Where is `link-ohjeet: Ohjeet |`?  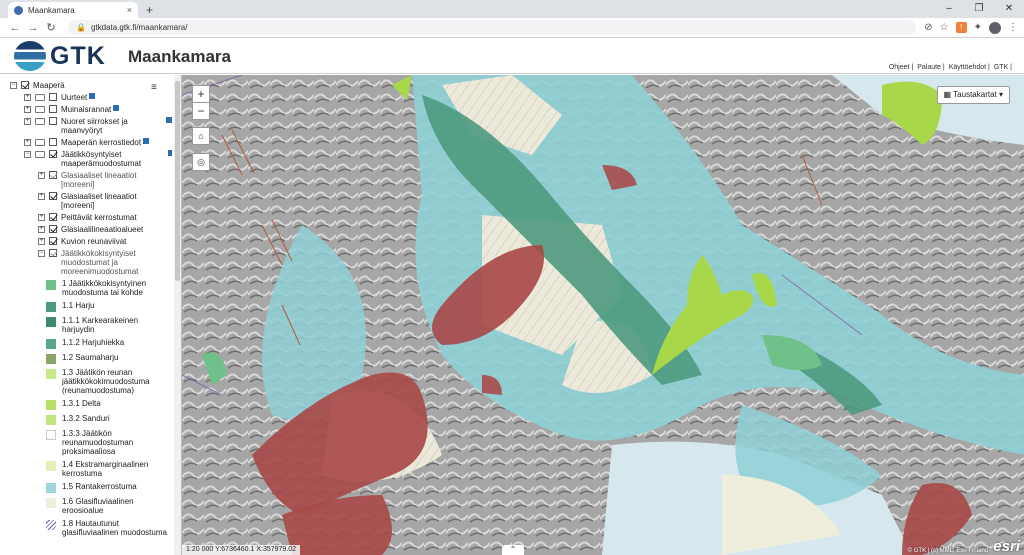 link-ohjeet: Ohjeet | is located at coordinates (901, 67).